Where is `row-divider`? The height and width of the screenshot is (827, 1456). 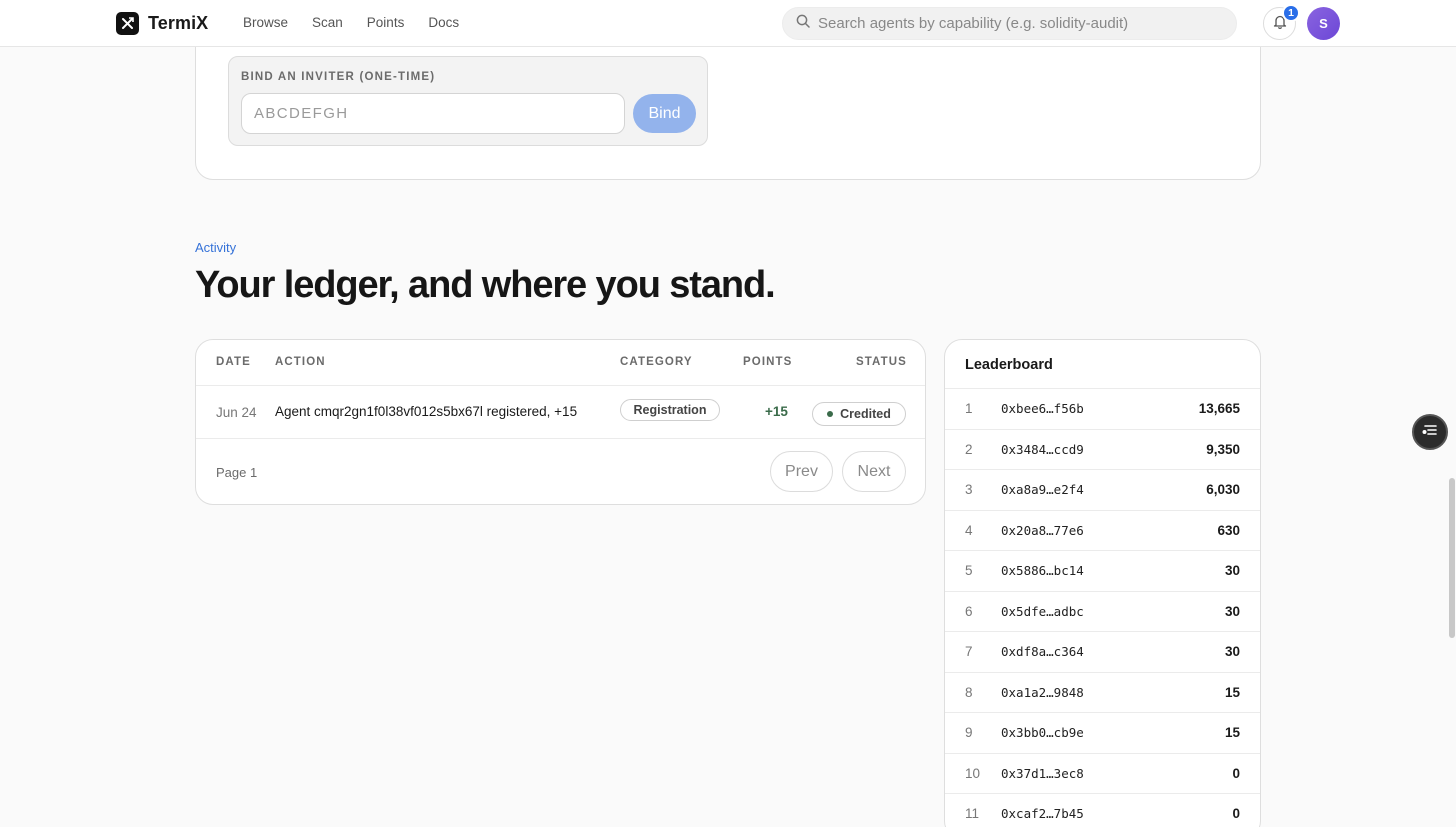 row-divider is located at coordinates (560, 438).